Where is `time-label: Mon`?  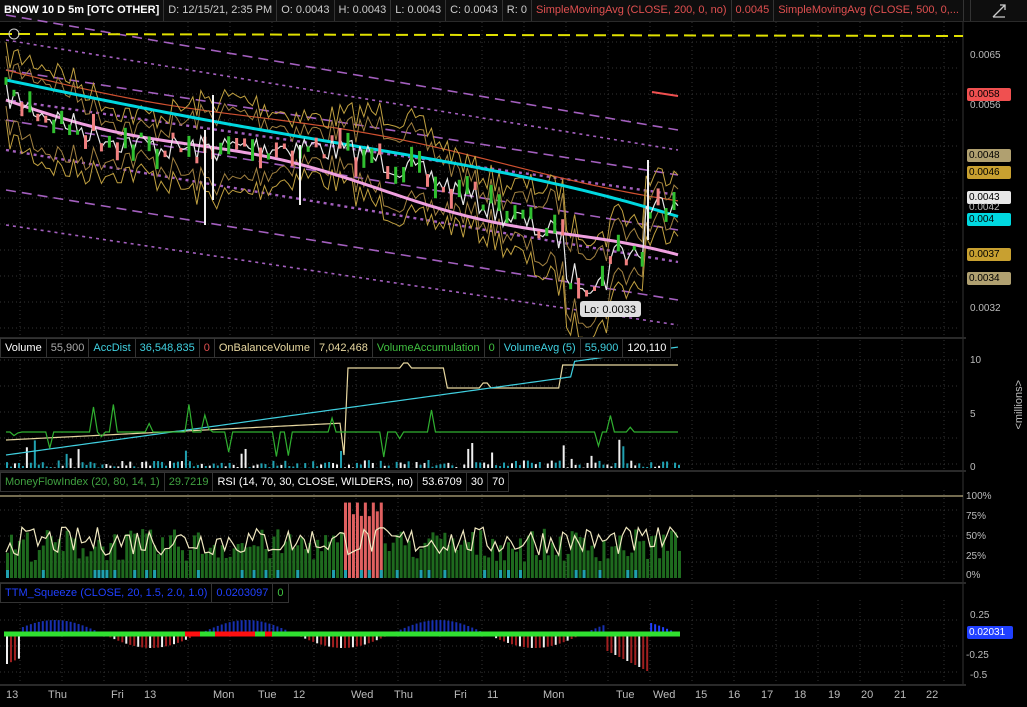 time-label: Mon is located at coordinates (554, 695).